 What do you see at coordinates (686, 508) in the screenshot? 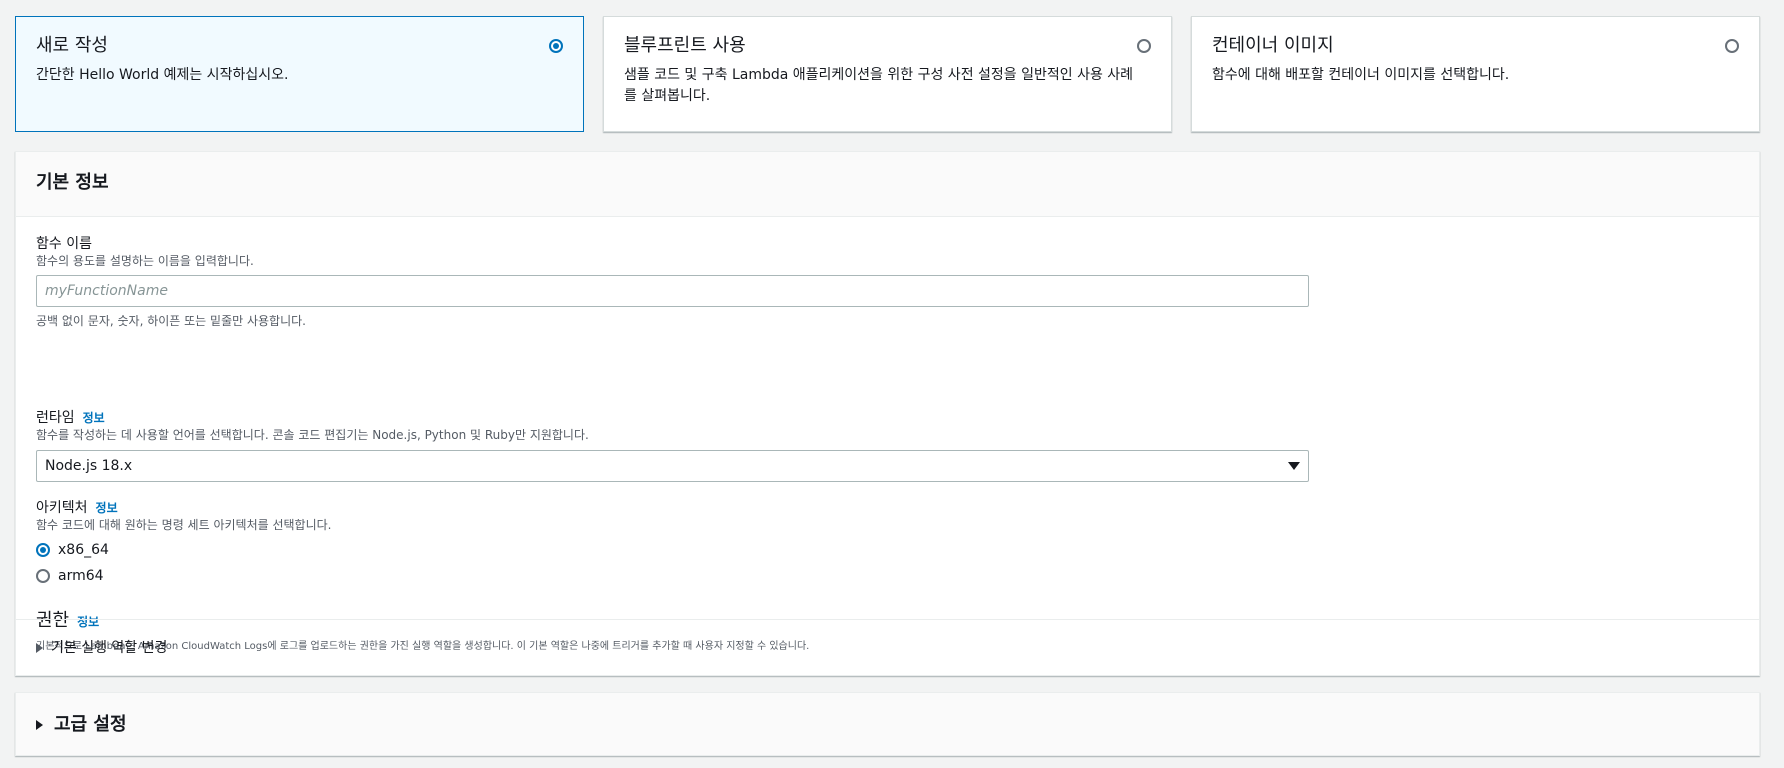
I see `architecture-label-row: 아키텍처 정보` at bounding box center [686, 508].